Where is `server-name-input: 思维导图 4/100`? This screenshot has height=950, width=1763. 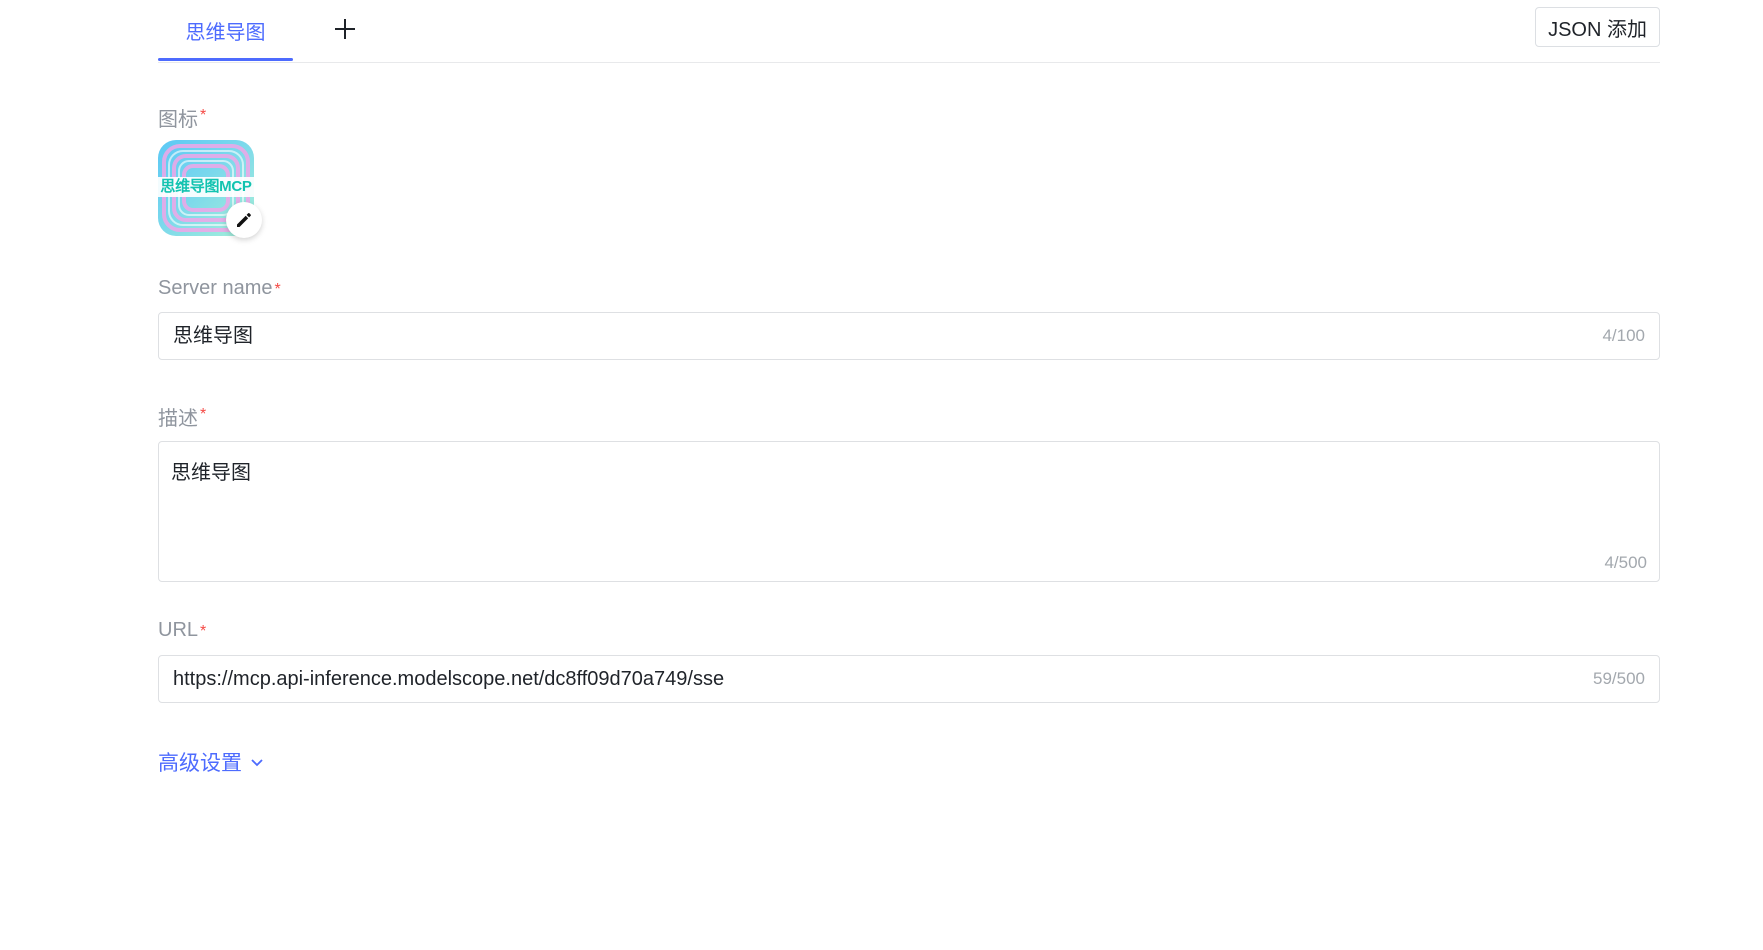 server-name-input: 思维导图 4/100 is located at coordinates (909, 336).